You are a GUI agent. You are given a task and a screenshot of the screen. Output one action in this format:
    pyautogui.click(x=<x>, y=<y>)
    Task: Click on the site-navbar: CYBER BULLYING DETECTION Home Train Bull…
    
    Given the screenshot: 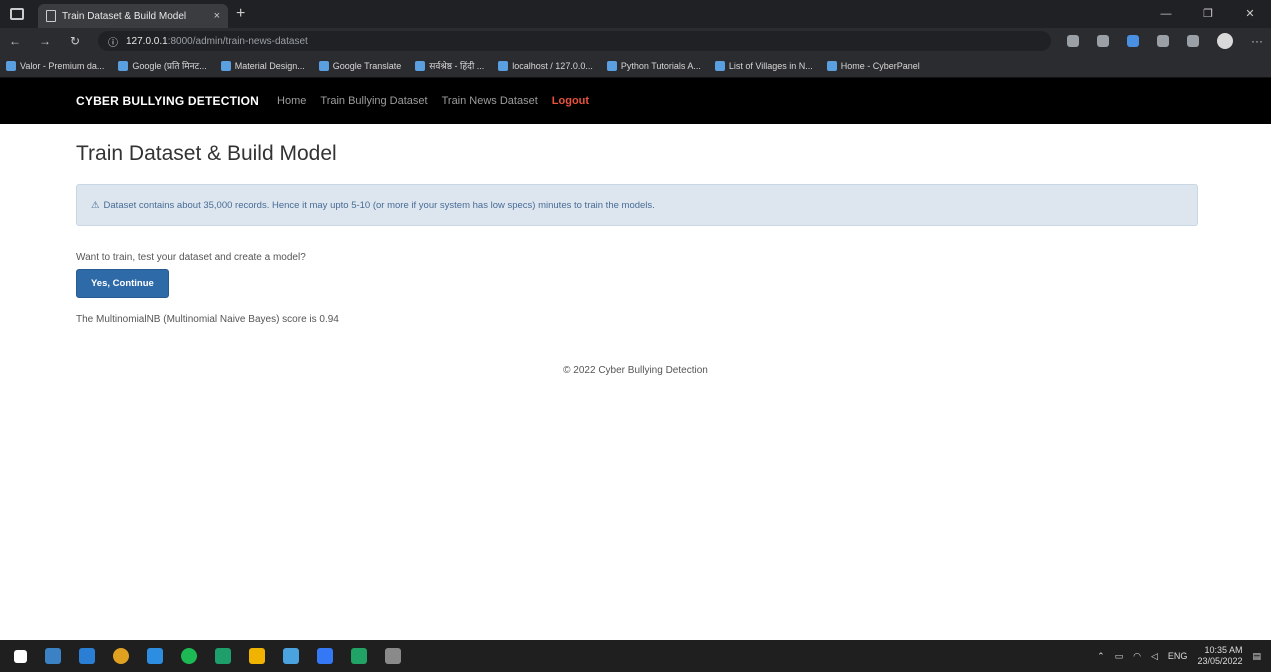 What is the action you would take?
    pyautogui.click(x=635, y=101)
    